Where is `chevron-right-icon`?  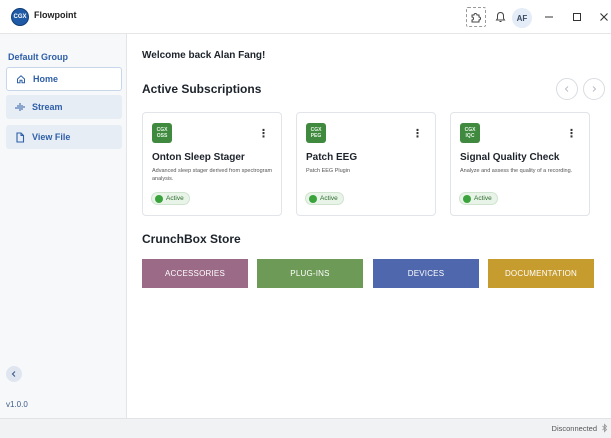
chevron-right-icon is located at coordinates (594, 89).